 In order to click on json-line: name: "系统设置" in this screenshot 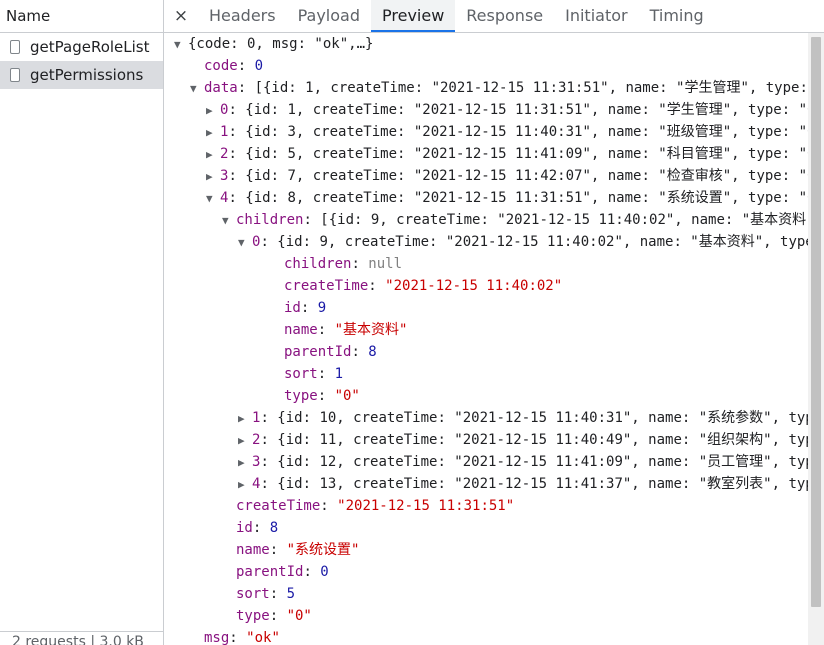, I will do `click(486, 550)`.